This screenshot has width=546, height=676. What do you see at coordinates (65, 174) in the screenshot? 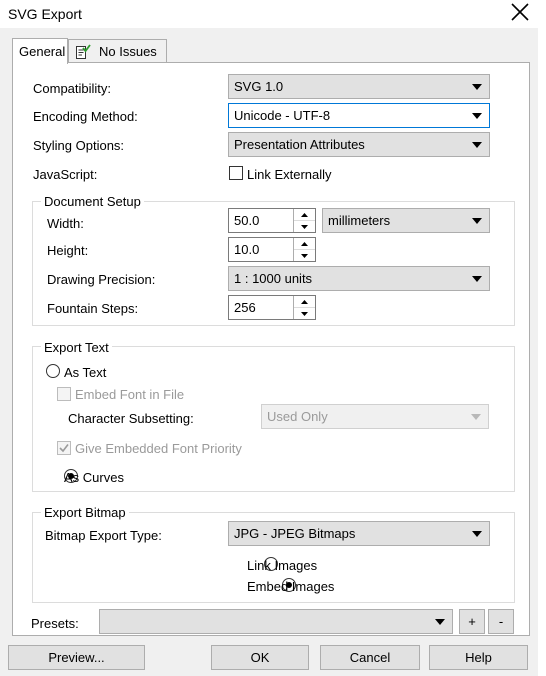
I see `javascript-label: JavaScript:` at bounding box center [65, 174].